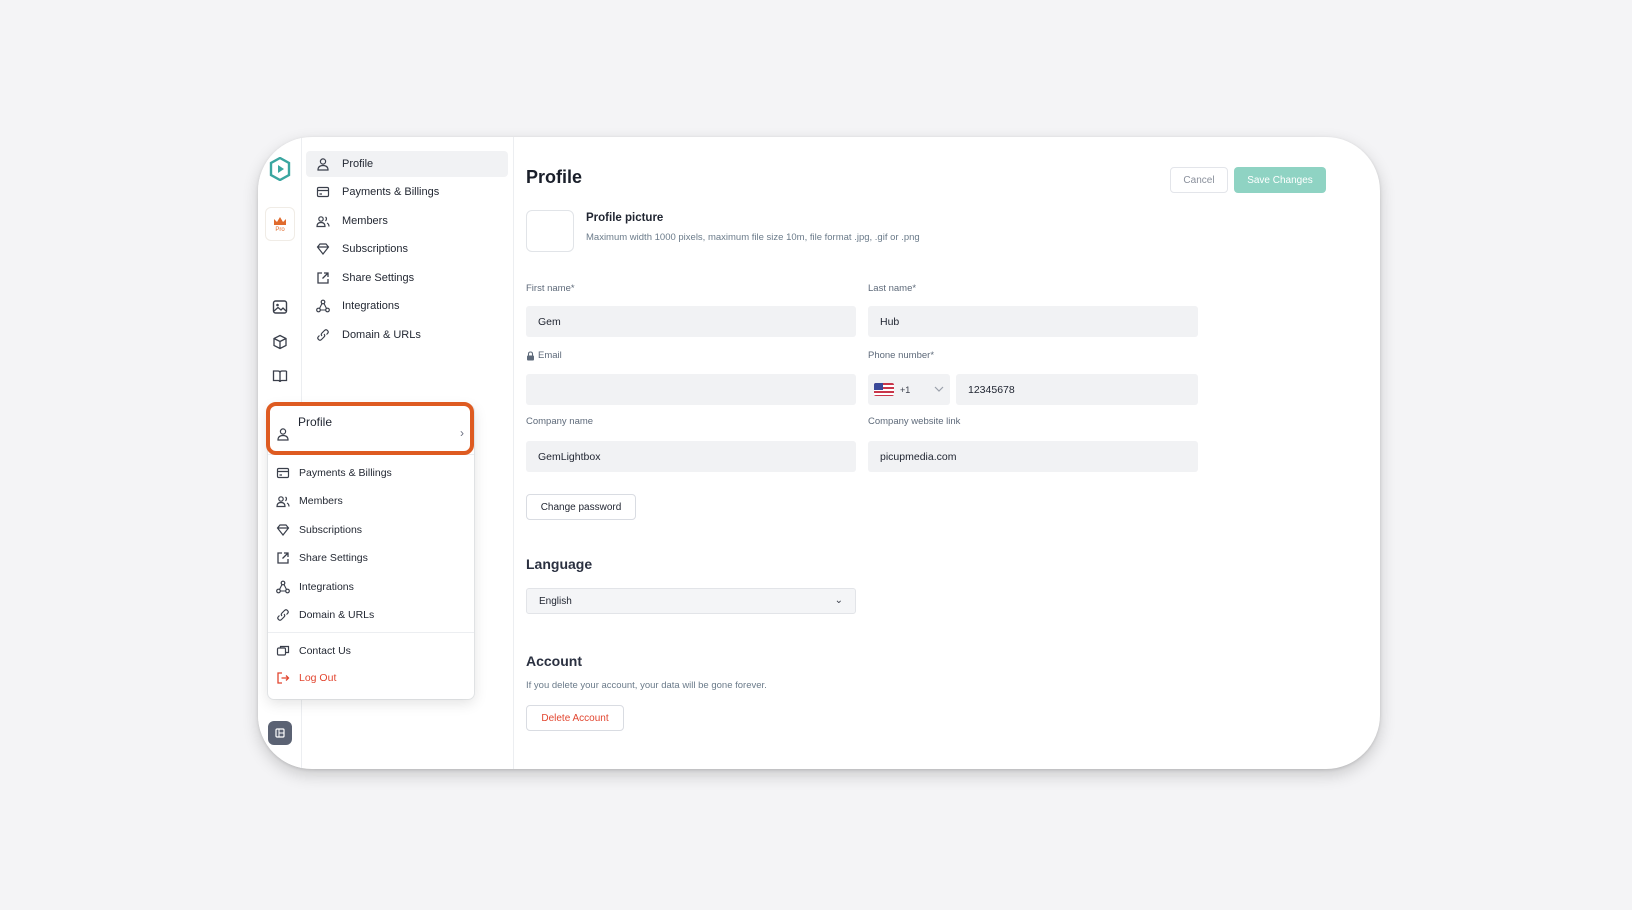  Describe the element at coordinates (323, 164) in the screenshot. I see `user-icon` at that location.